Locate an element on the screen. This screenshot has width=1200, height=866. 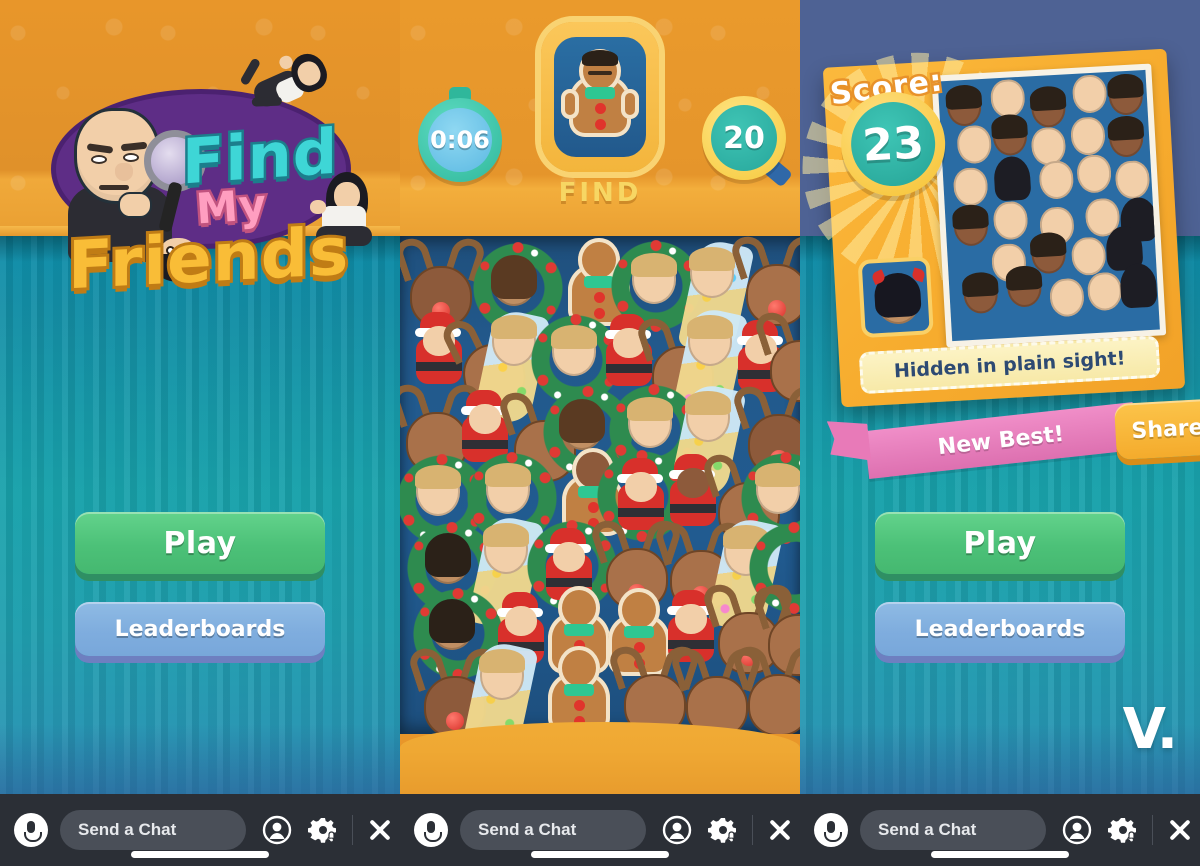
share-button: Share is located at coordinates (1157, 429).